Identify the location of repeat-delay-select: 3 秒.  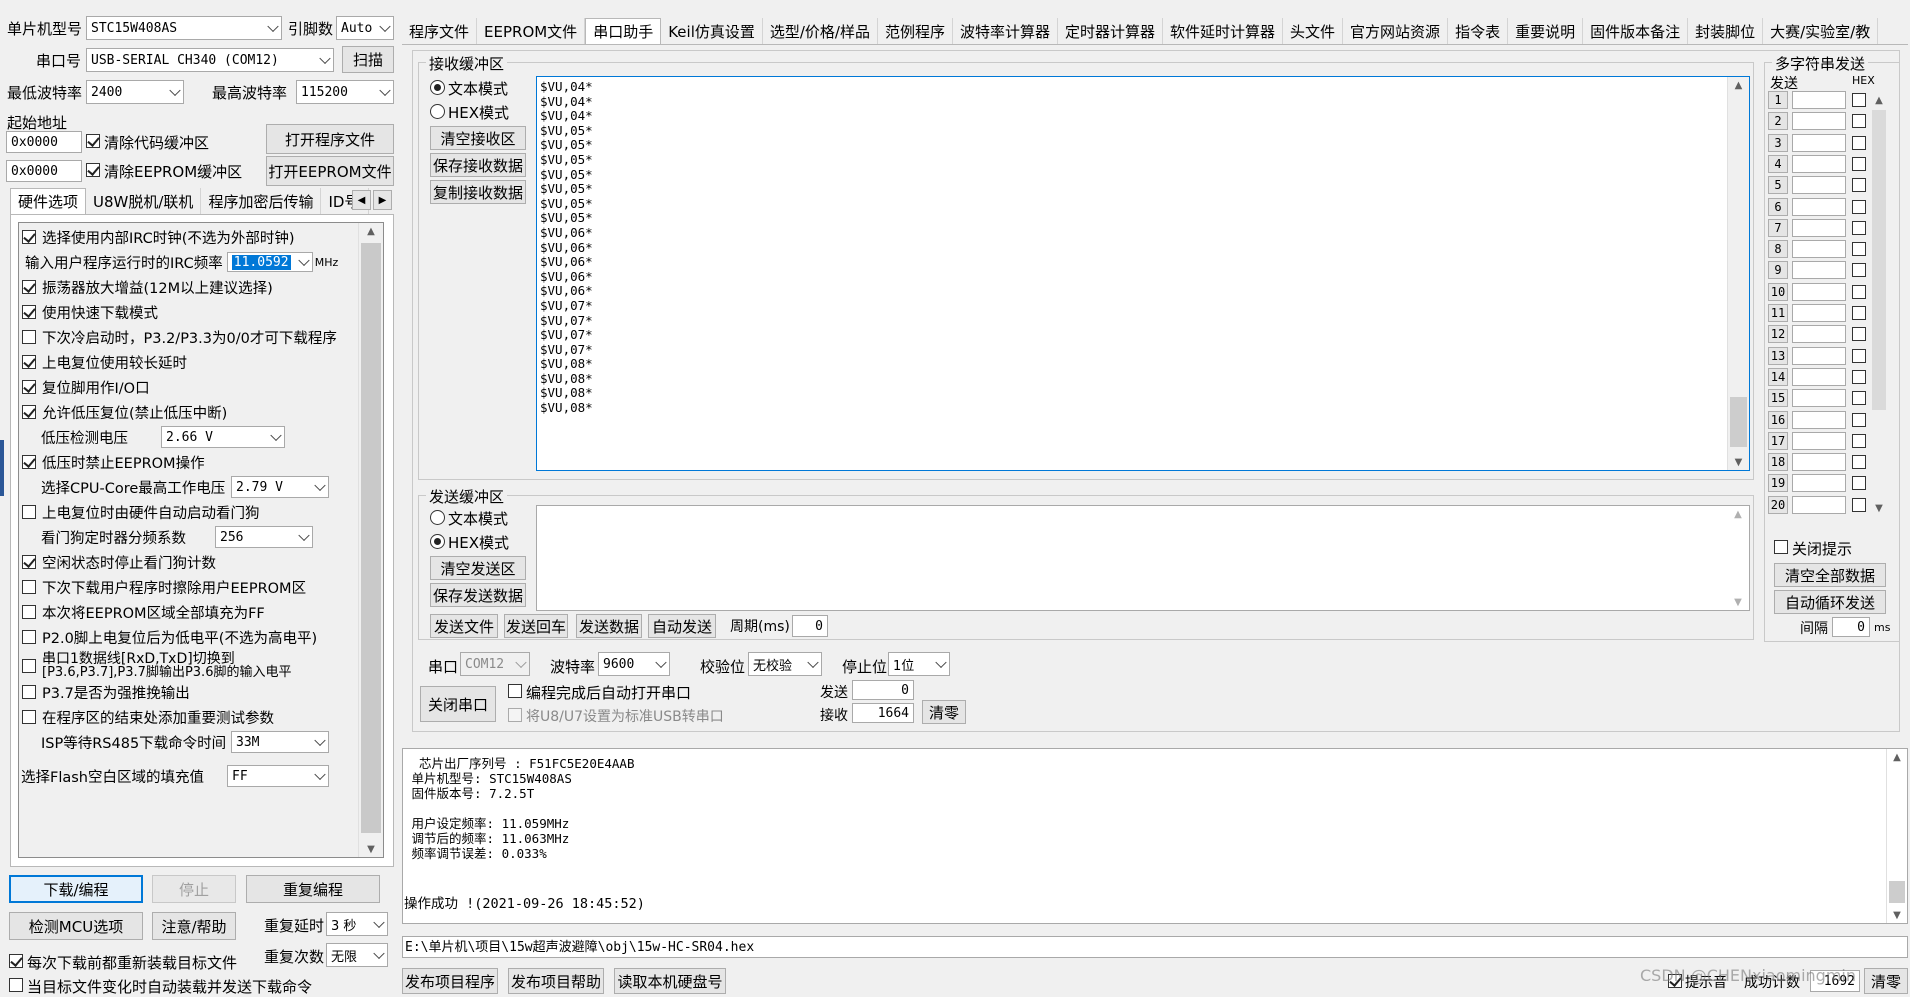
(357, 924).